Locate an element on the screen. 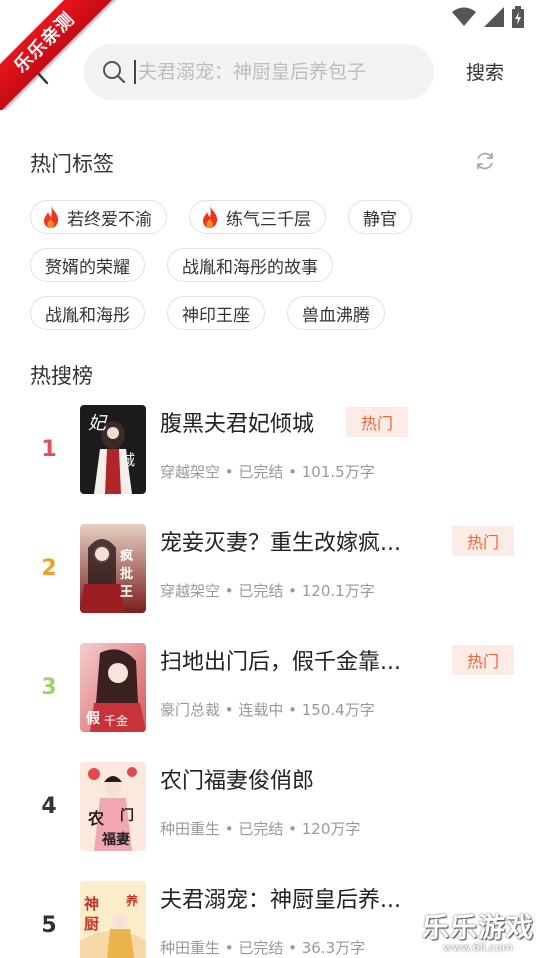 Image resolution: width=538 pixels, height=958 pixels. signal-icon is located at coordinates (494, 17).